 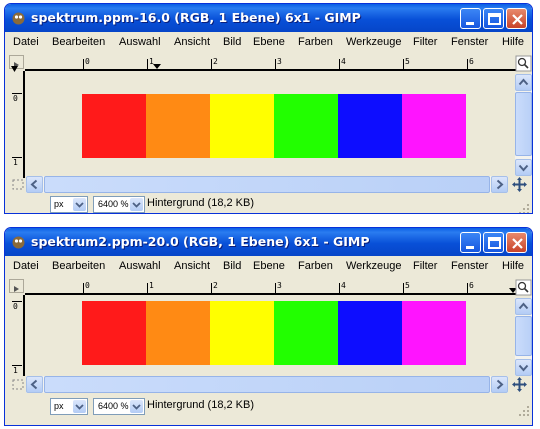 I want to click on status-bar: px 6400 % Hintergrund (18,2 KB), so click(x=268, y=407).